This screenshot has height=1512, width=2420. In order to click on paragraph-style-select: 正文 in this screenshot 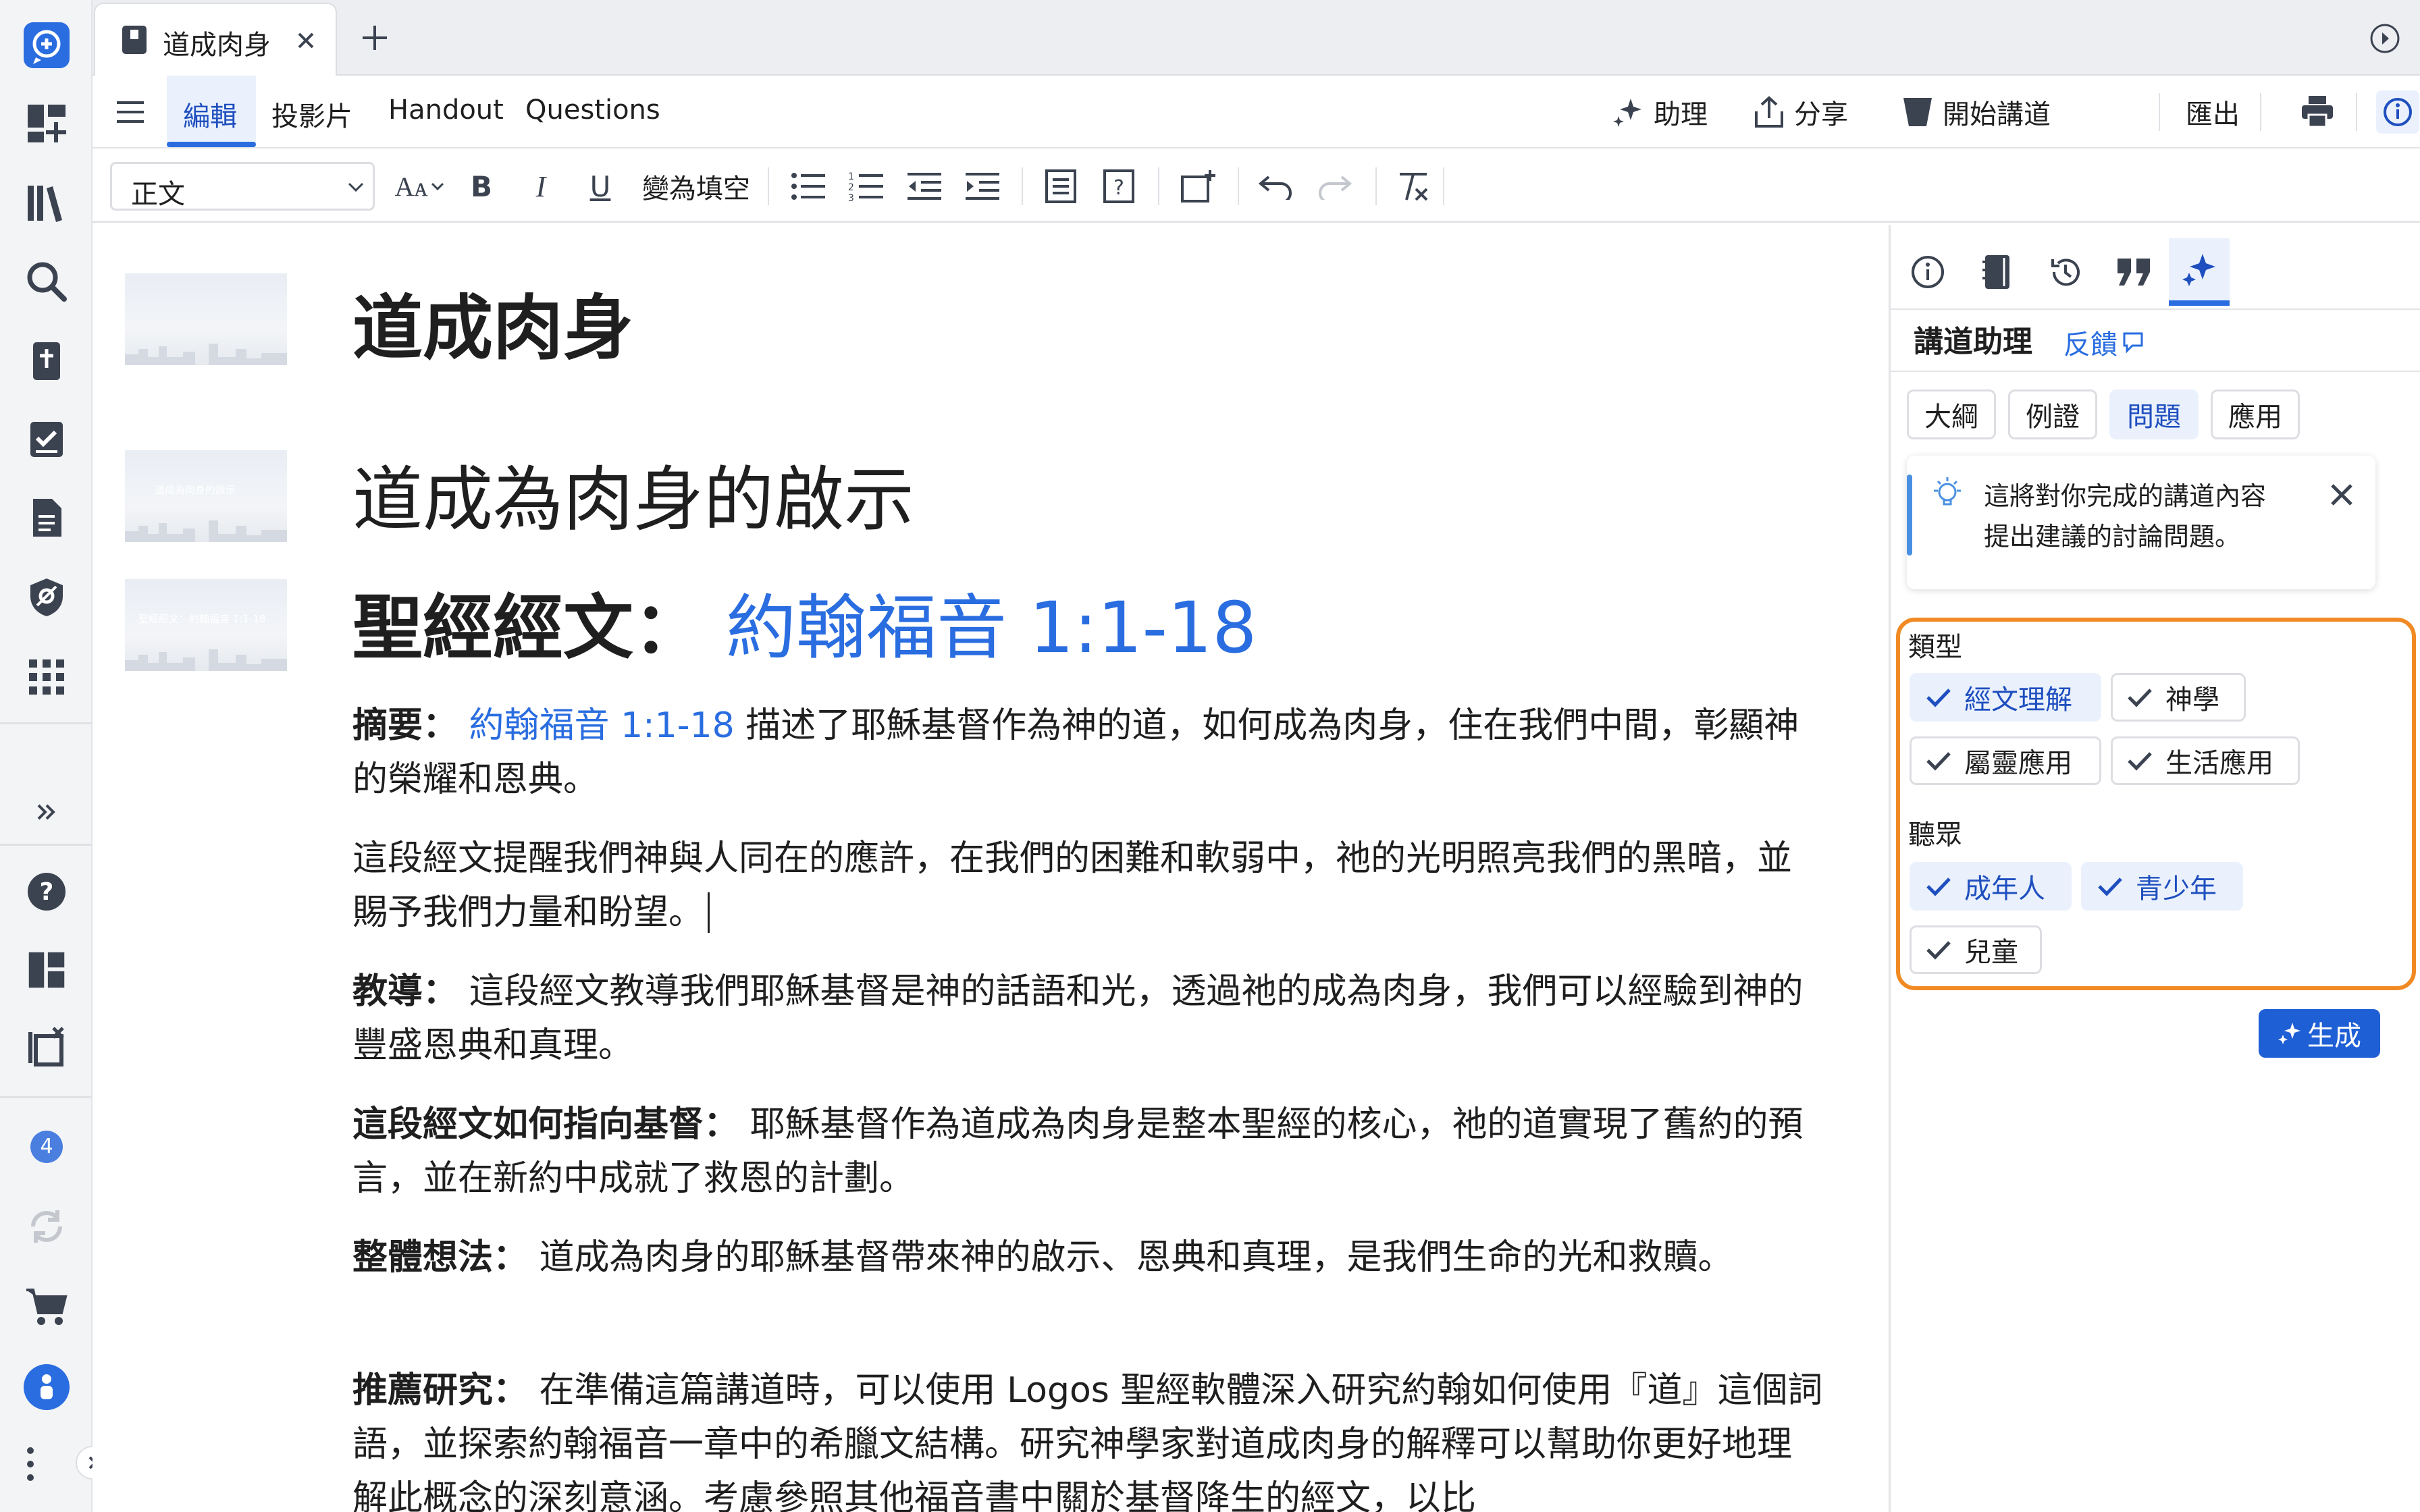, I will do `click(242, 187)`.